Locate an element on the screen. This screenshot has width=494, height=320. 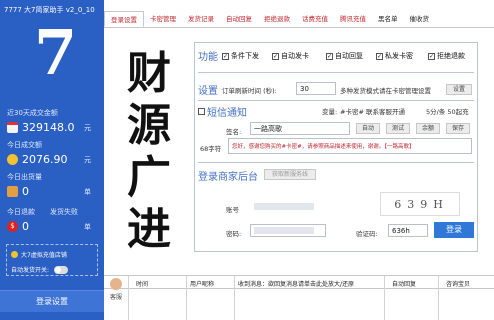
stat-value-30d: 329148.0 元 is located at coordinates (49, 127).